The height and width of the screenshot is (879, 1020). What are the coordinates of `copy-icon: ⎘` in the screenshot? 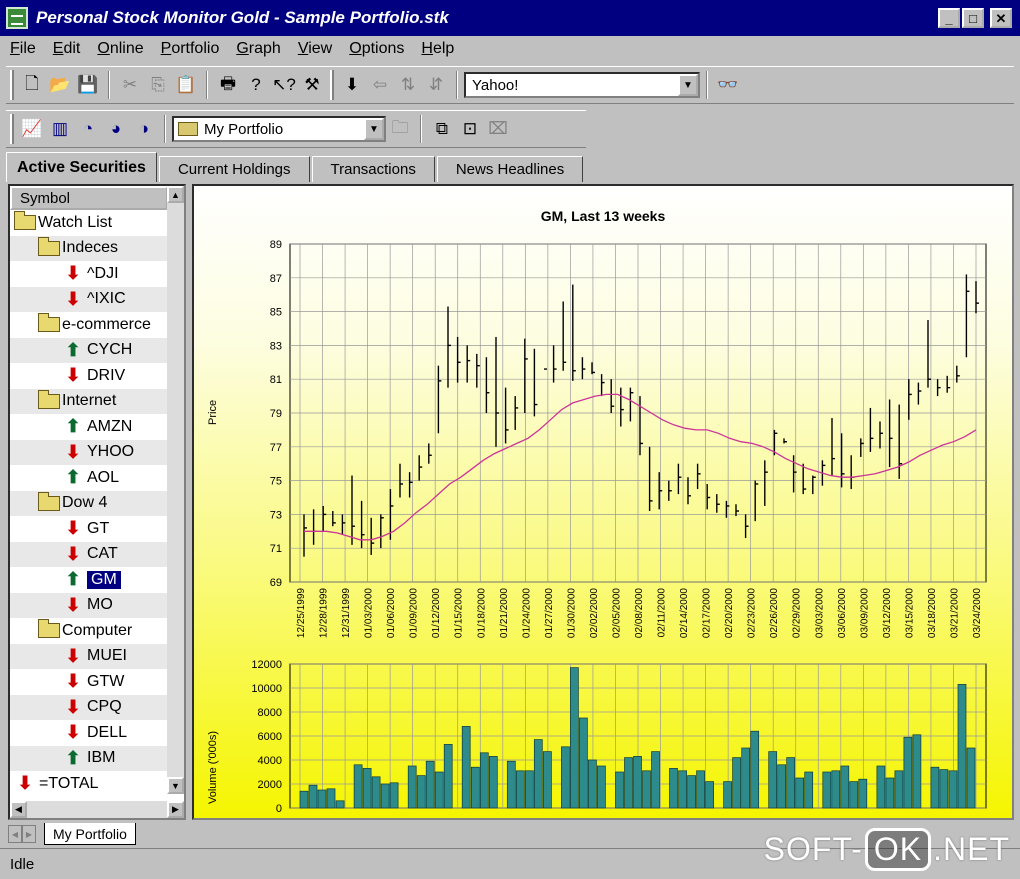 It's located at (158, 85).